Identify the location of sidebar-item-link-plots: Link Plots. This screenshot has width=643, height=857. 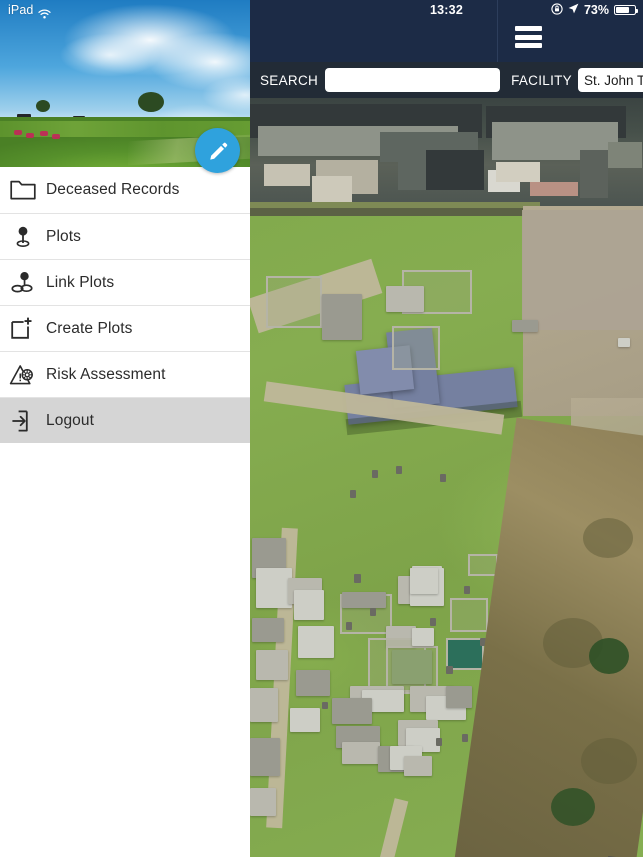
(125, 282).